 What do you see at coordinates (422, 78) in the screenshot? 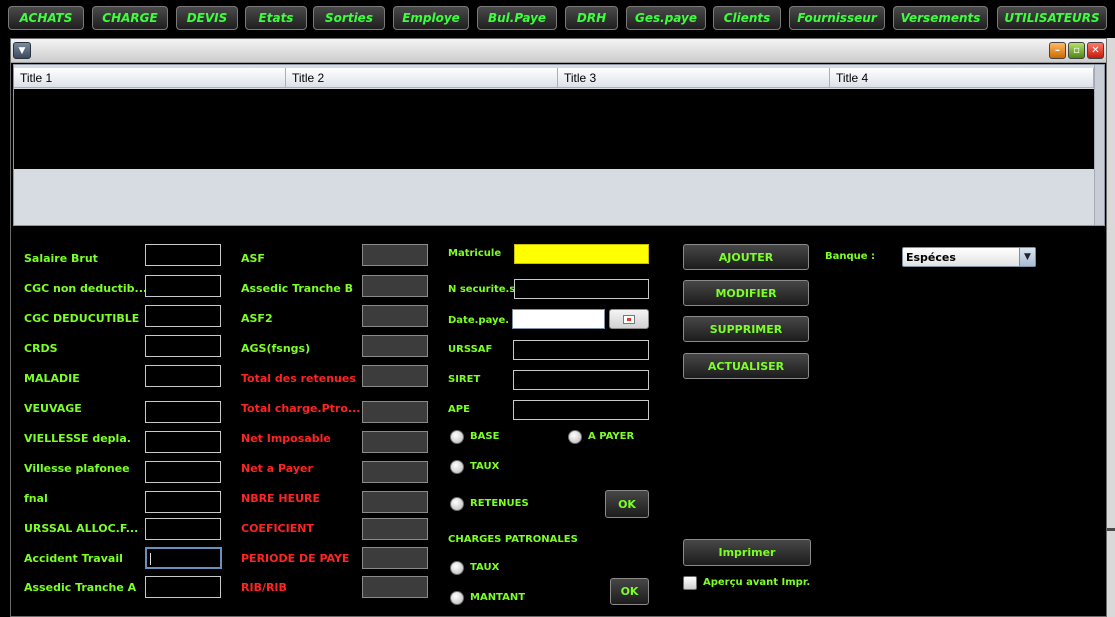
I see `column-header-title-2: Title 2` at bounding box center [422, 78].